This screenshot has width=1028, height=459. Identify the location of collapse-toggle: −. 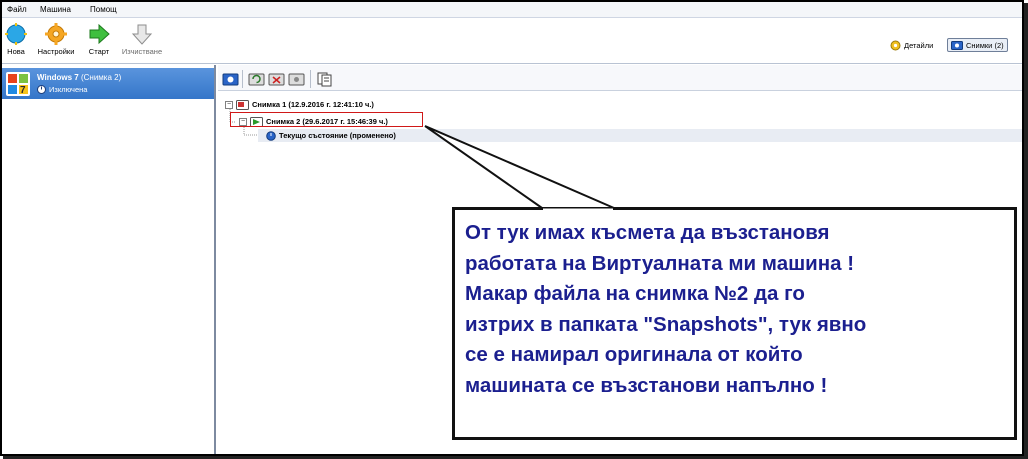
(229, 104).